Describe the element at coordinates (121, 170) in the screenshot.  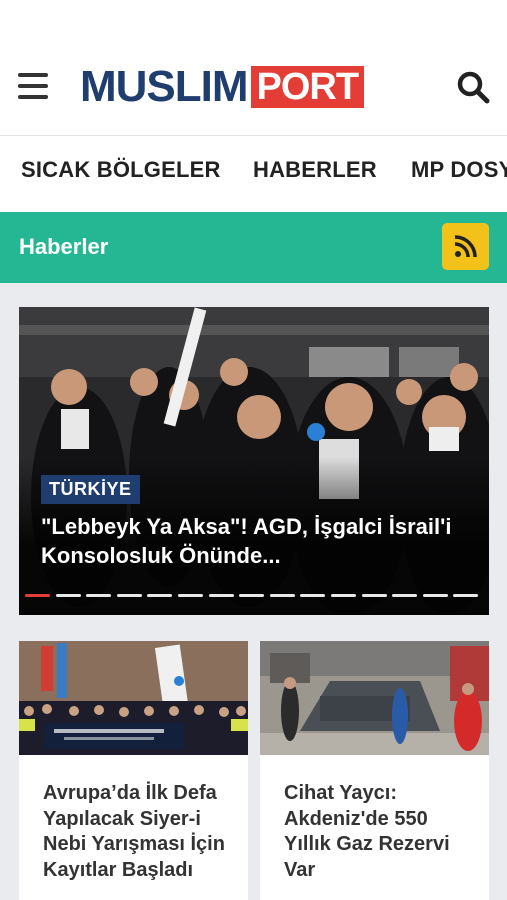
I see `nav-item-sicak-bolgeler: SICAK BÖLGELER` at that location.